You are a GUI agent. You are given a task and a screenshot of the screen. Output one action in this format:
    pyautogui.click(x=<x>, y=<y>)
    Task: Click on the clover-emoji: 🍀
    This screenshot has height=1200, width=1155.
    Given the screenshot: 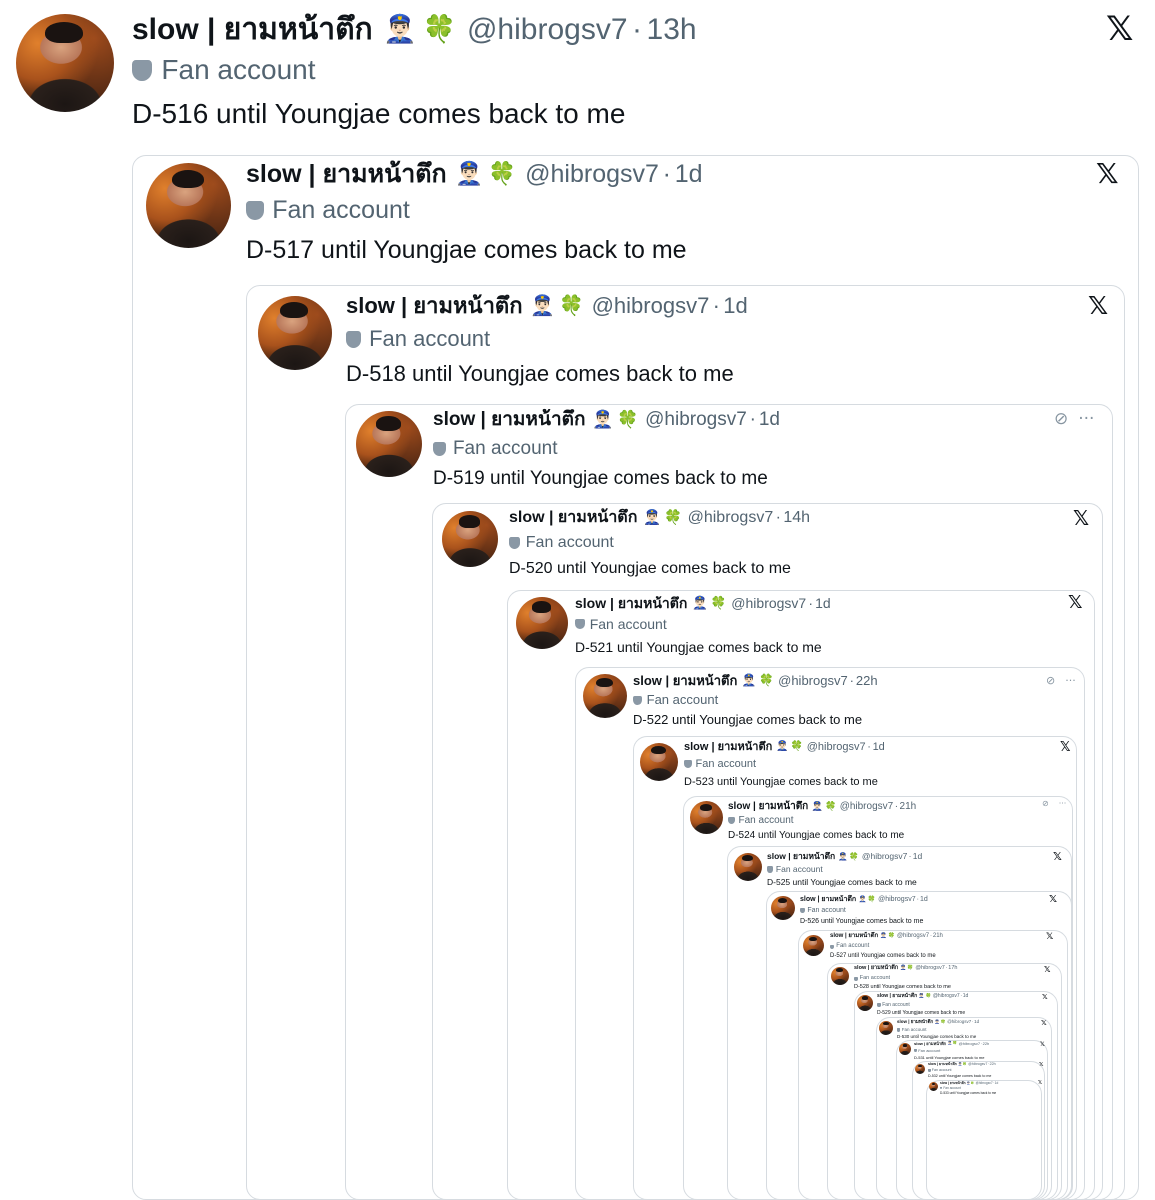 What is the action you would take?
    pyautogui.click(x=964, y=1064)
    